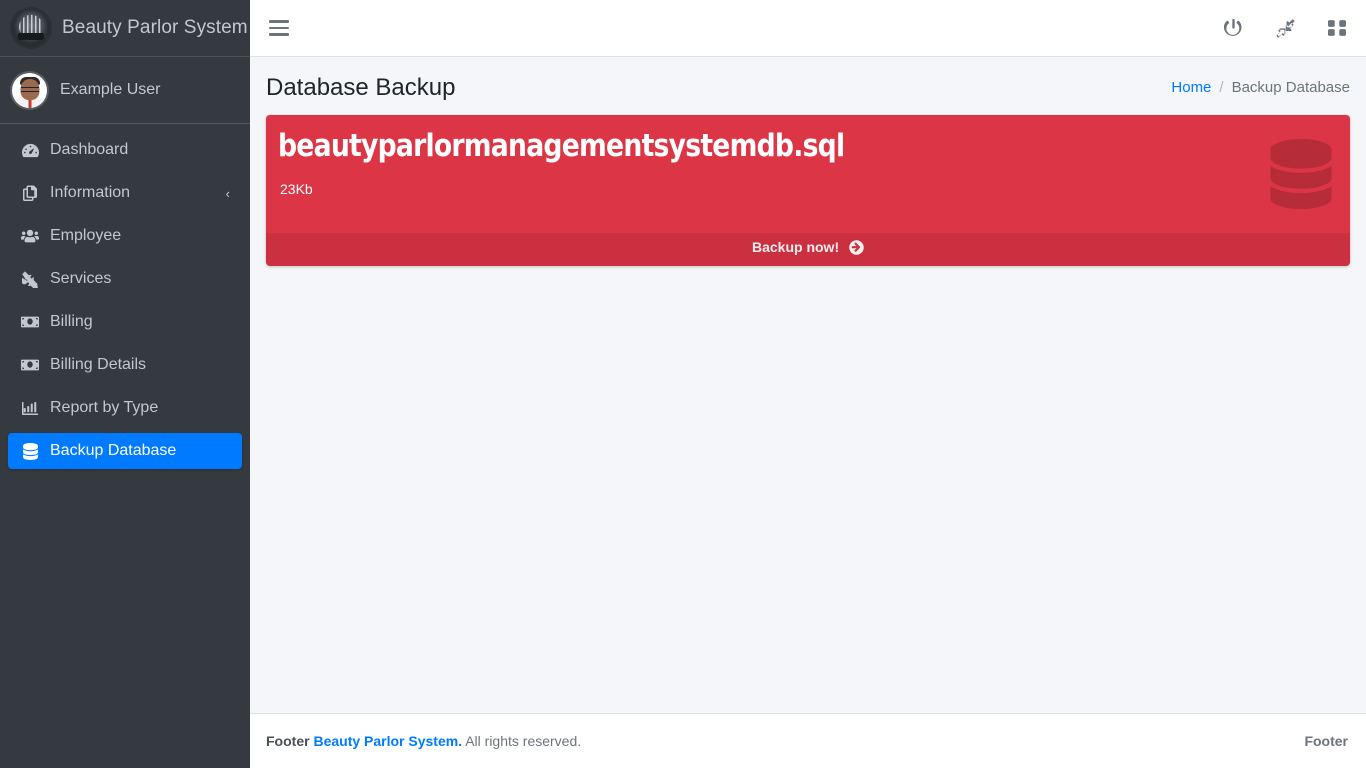 This screenshot has height=768, width=1366. Describe the element at coordinates (1191, 87) in the screenshot. I see `breadcrumb-home-link: Home` at that location.